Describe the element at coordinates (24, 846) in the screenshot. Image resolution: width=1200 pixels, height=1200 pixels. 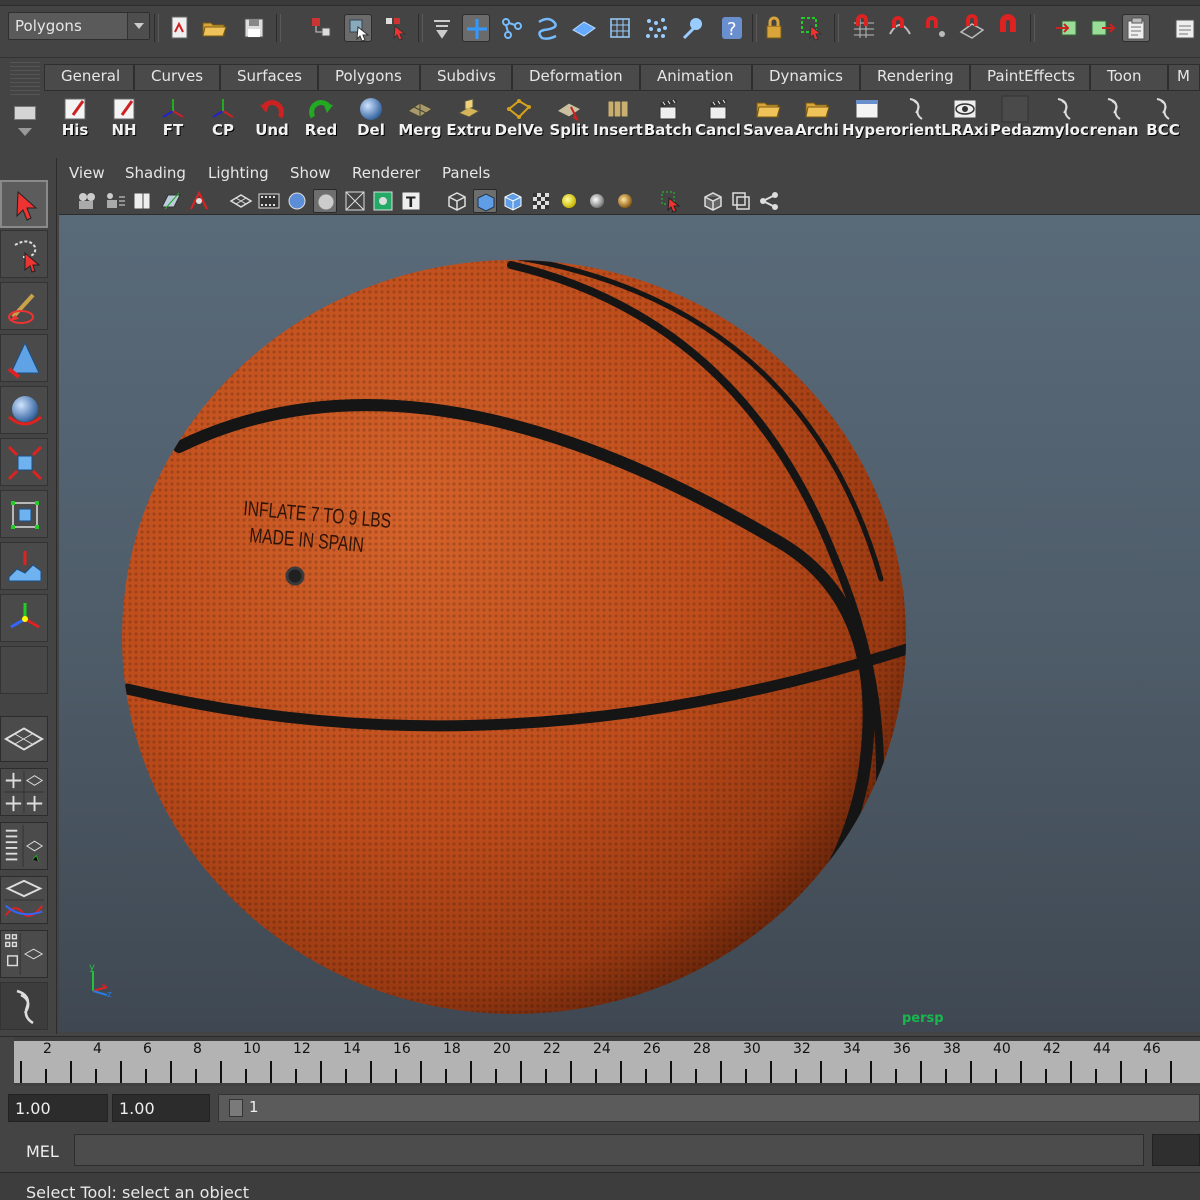
I see `layout-outliner-persp` at that location.